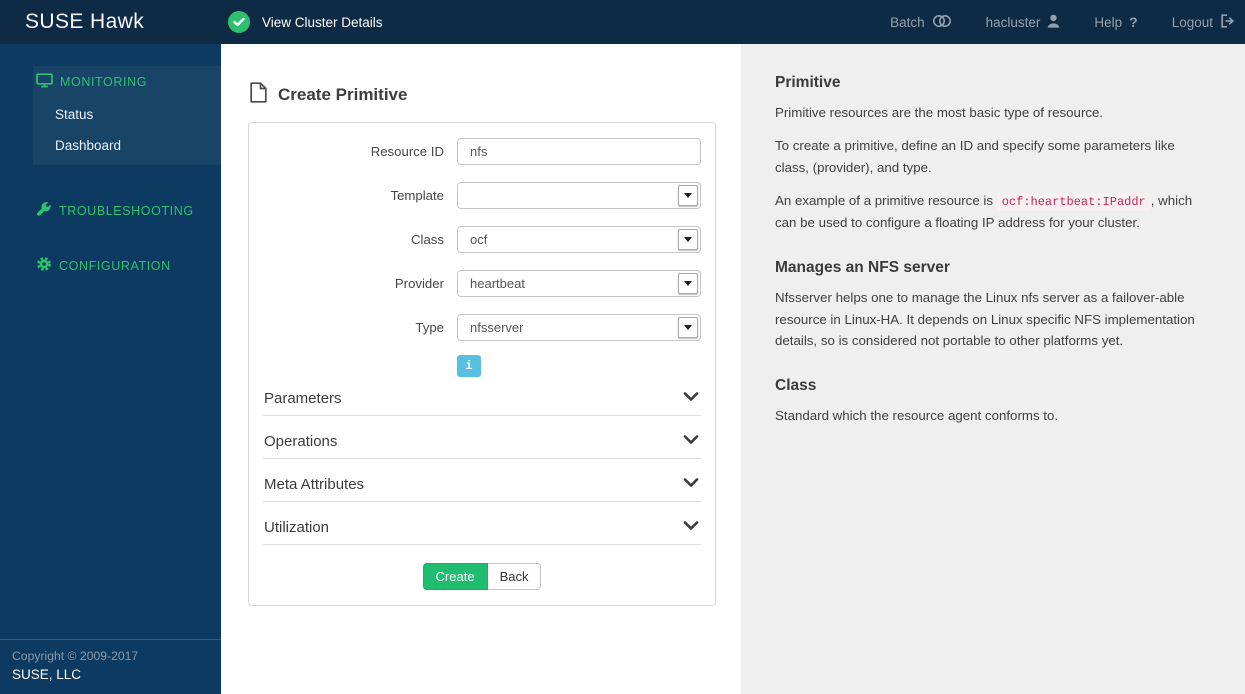 The width and height of the screenshot is (1245, 694). Describe the element at coordinates (407, 151) in the screenshot. I see `resource-id-label: Resource ID` at that location.